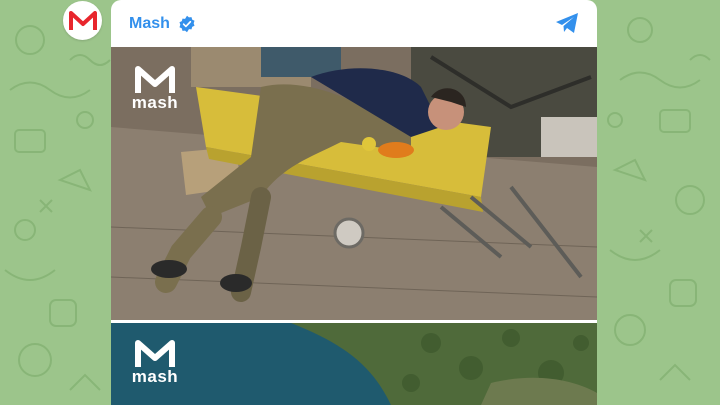 The image size is (720, 405). I want to click on channel-avatar, so click(82, 20).